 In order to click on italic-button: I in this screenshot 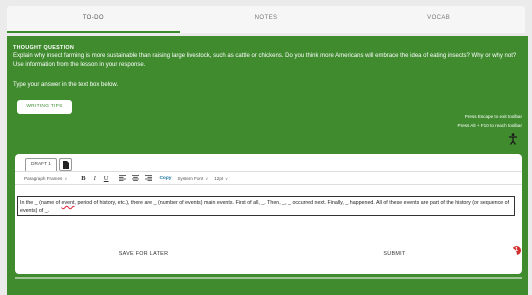, I will do `click(95, 178)`.